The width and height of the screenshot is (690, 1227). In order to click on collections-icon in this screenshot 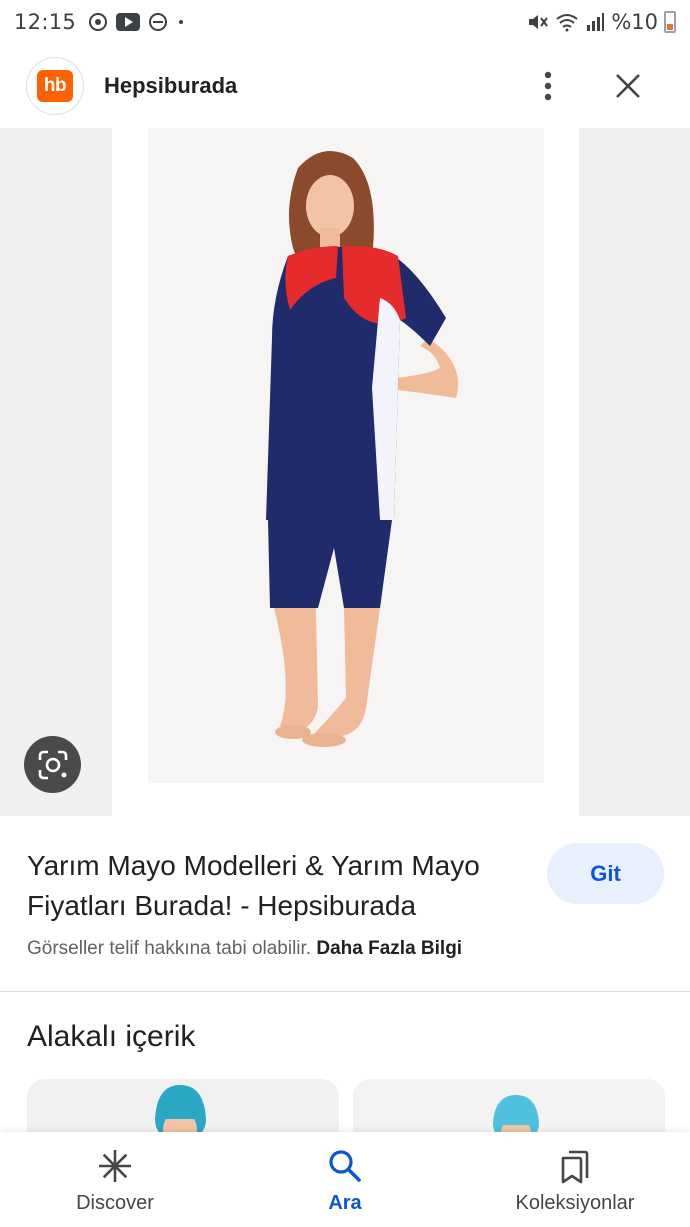, I will do `click(575, 1167)`.